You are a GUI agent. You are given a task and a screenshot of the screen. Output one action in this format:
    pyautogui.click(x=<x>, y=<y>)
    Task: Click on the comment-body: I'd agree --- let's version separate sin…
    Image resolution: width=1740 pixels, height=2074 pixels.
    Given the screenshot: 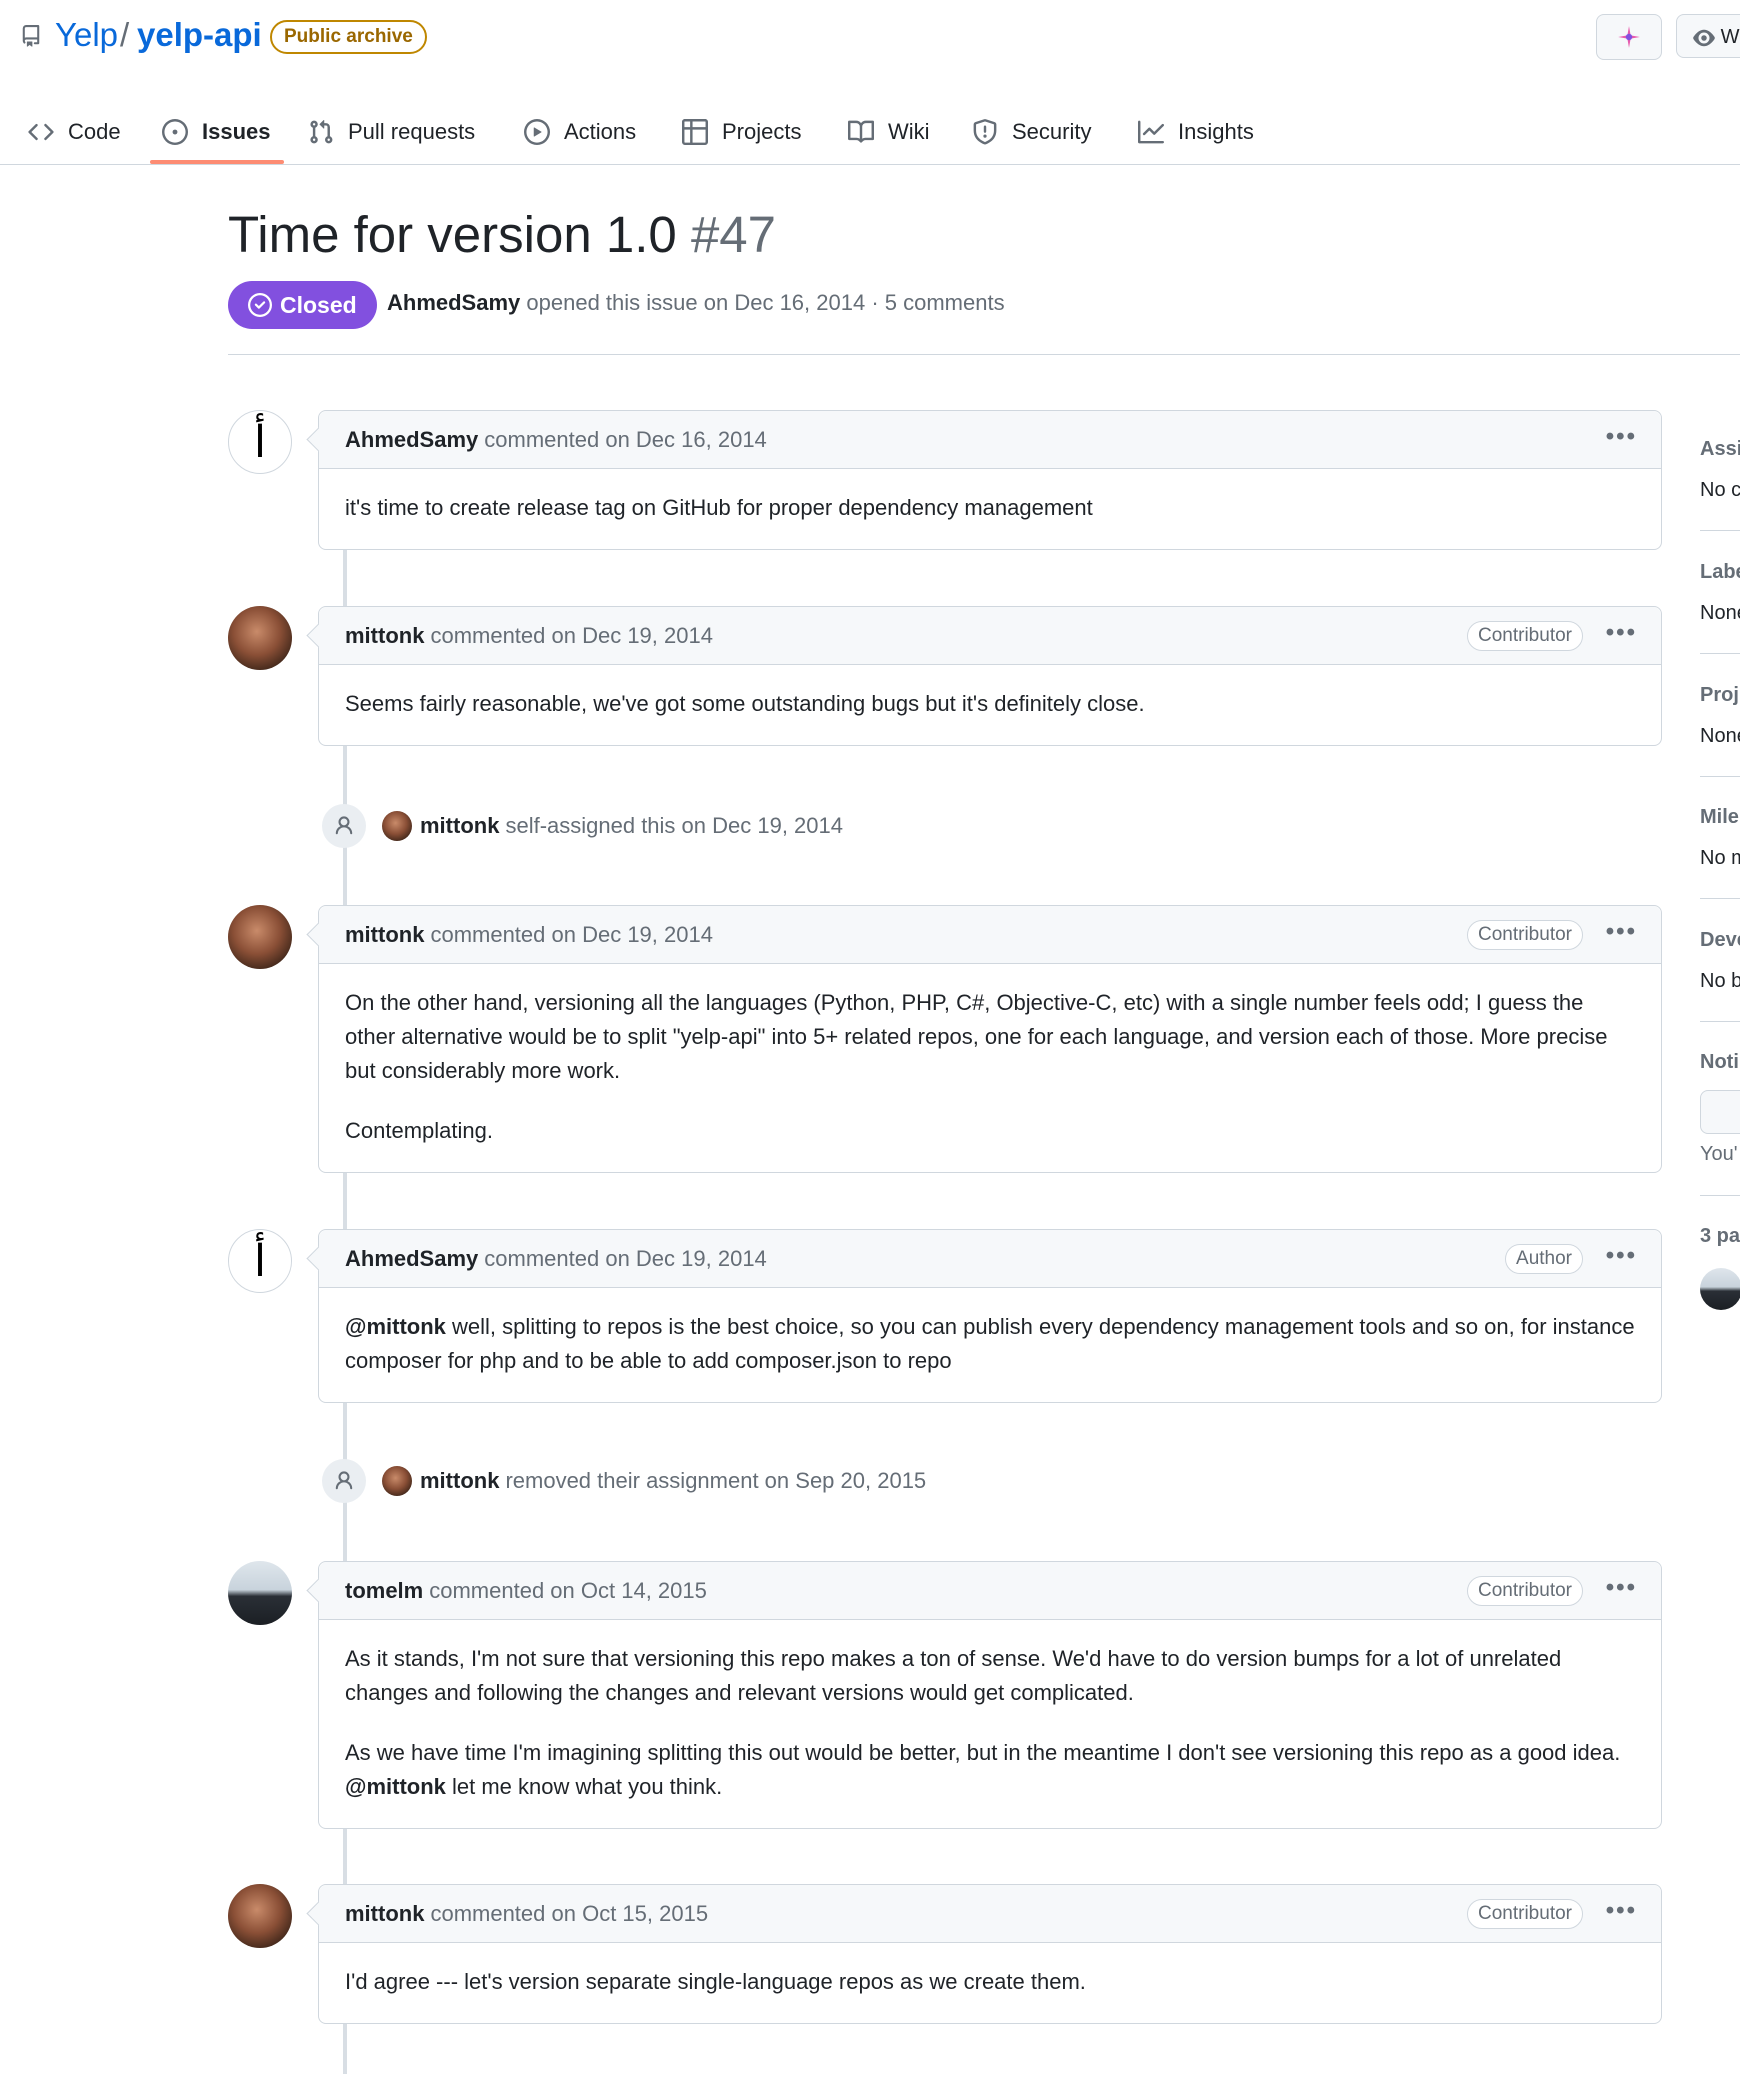 What is the action you would take?
    pyautogui.click(x=990, y=1983)
    